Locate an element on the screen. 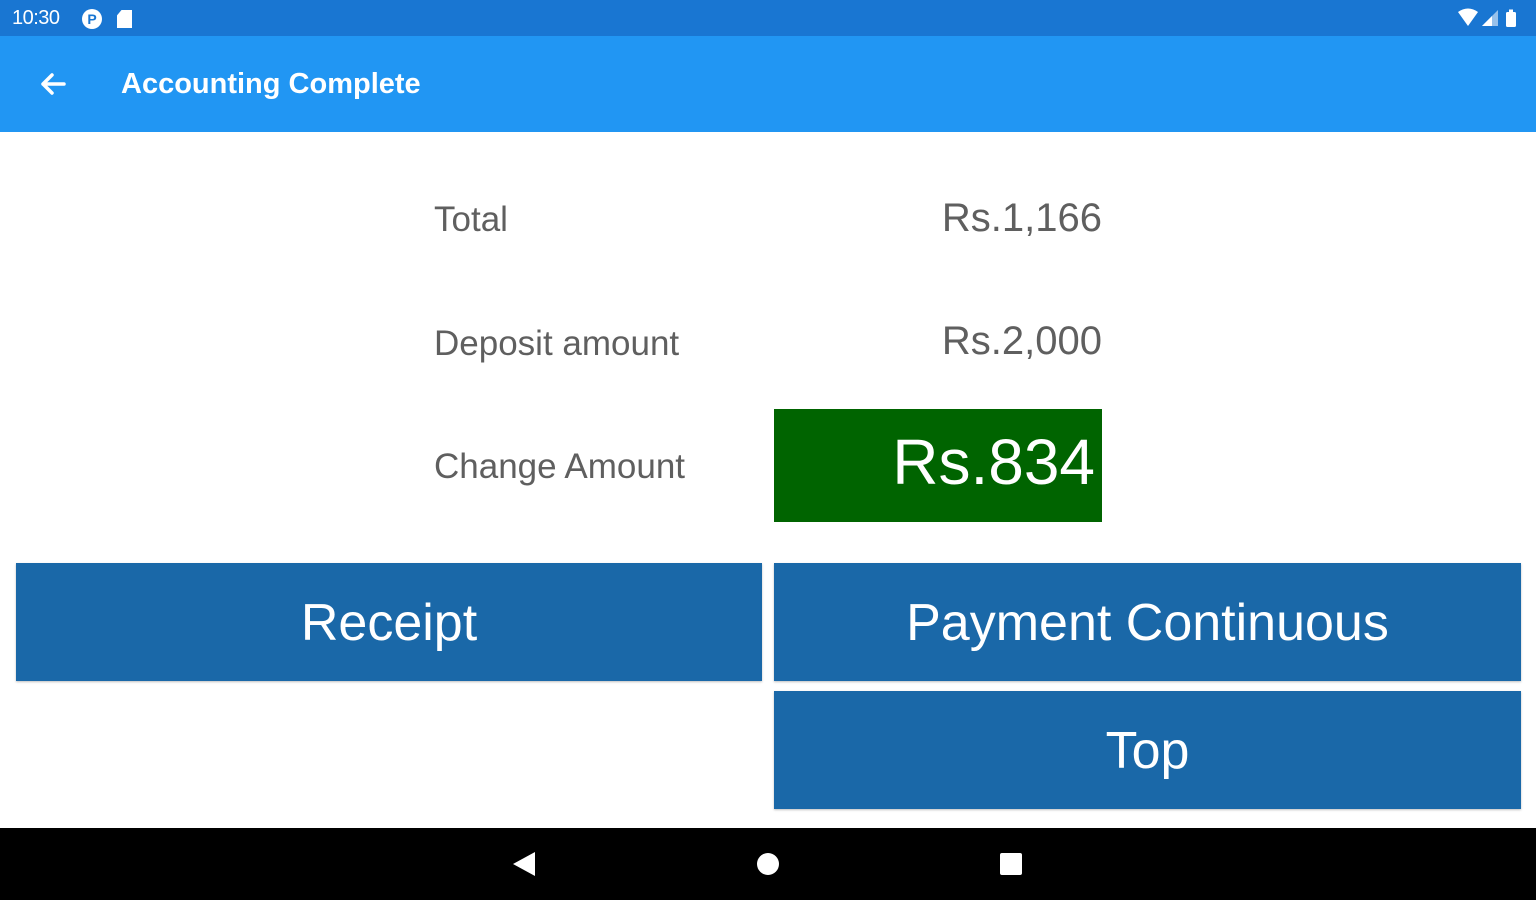 The height and width of the screenshot is (900, 1536). top-button: Top is located at coordinates (1147, 750).